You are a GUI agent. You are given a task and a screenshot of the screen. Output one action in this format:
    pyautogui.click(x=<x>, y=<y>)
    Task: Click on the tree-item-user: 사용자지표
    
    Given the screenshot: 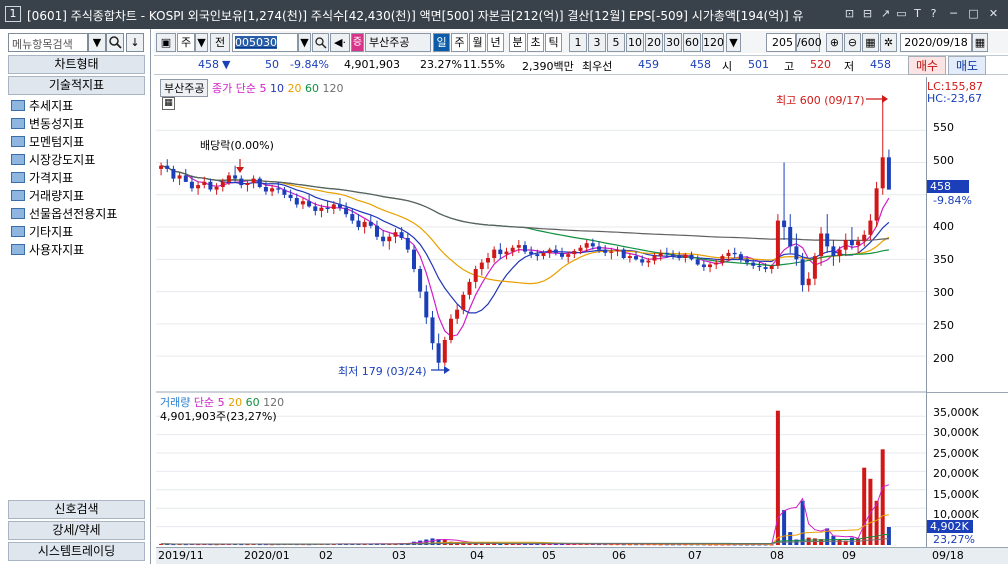 What is the action you would take?
    pyautogui.click(x=47, y=250)
    